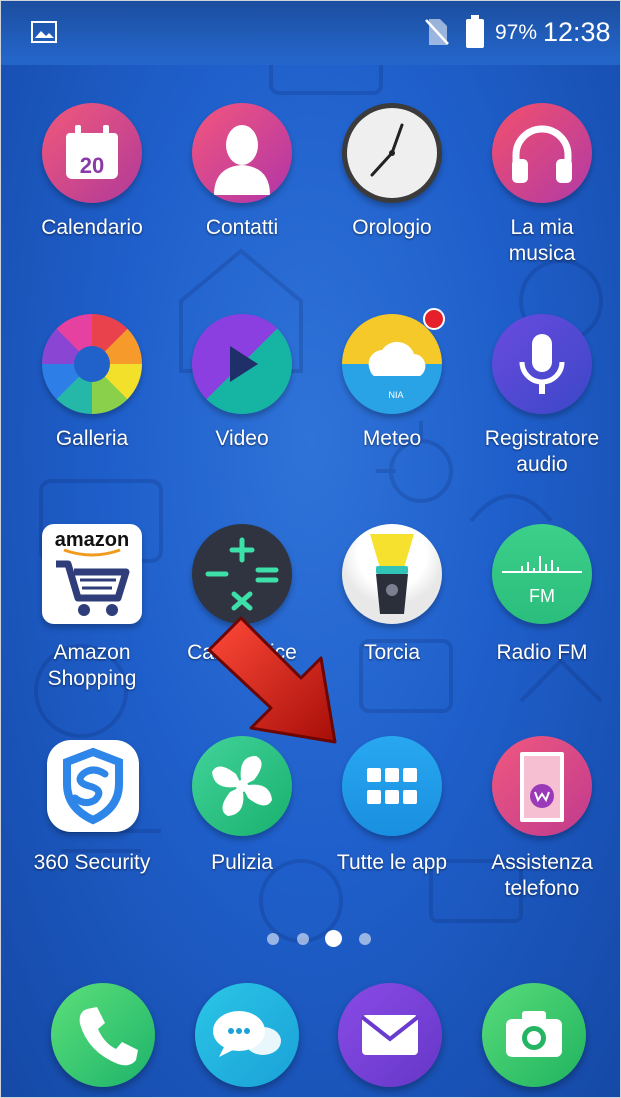 This screenshot has height=1098, width=621. I want to click on app-video: Video, so click(242, 399).